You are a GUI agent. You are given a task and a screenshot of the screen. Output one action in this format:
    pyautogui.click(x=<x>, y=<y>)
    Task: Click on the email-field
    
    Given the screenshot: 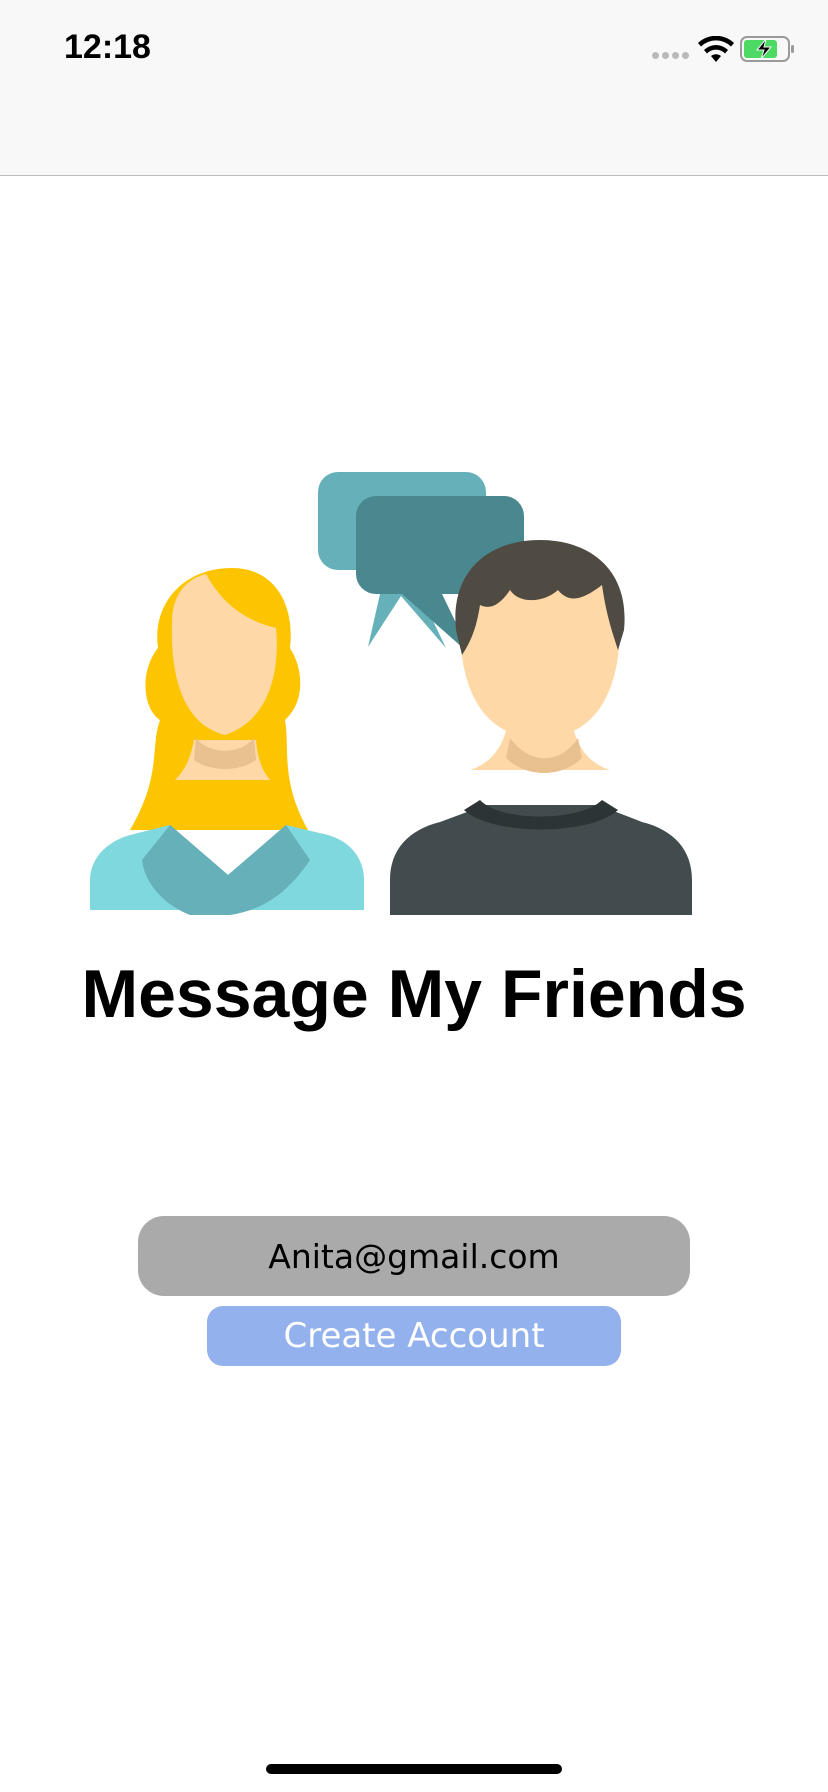 What is the action you would take?
    pyautogui.click(x=414, y=1256)
    